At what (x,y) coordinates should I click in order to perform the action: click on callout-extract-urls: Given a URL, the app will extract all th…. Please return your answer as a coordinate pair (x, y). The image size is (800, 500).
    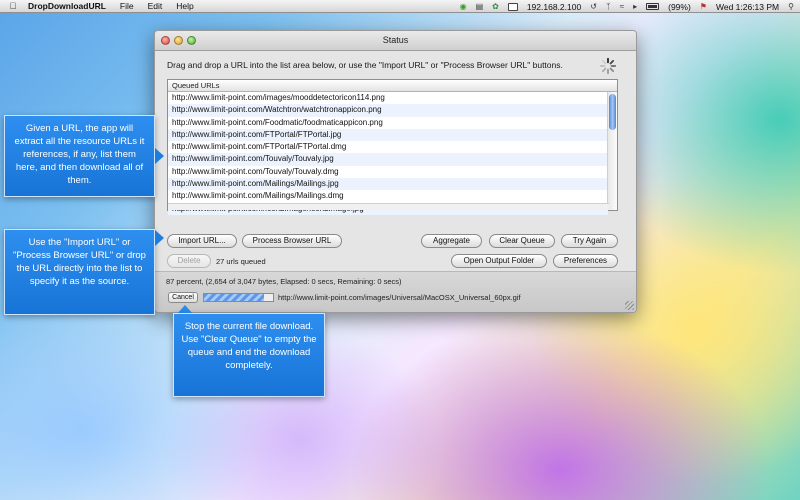
    Looking at the image, I should click on (79, 156).